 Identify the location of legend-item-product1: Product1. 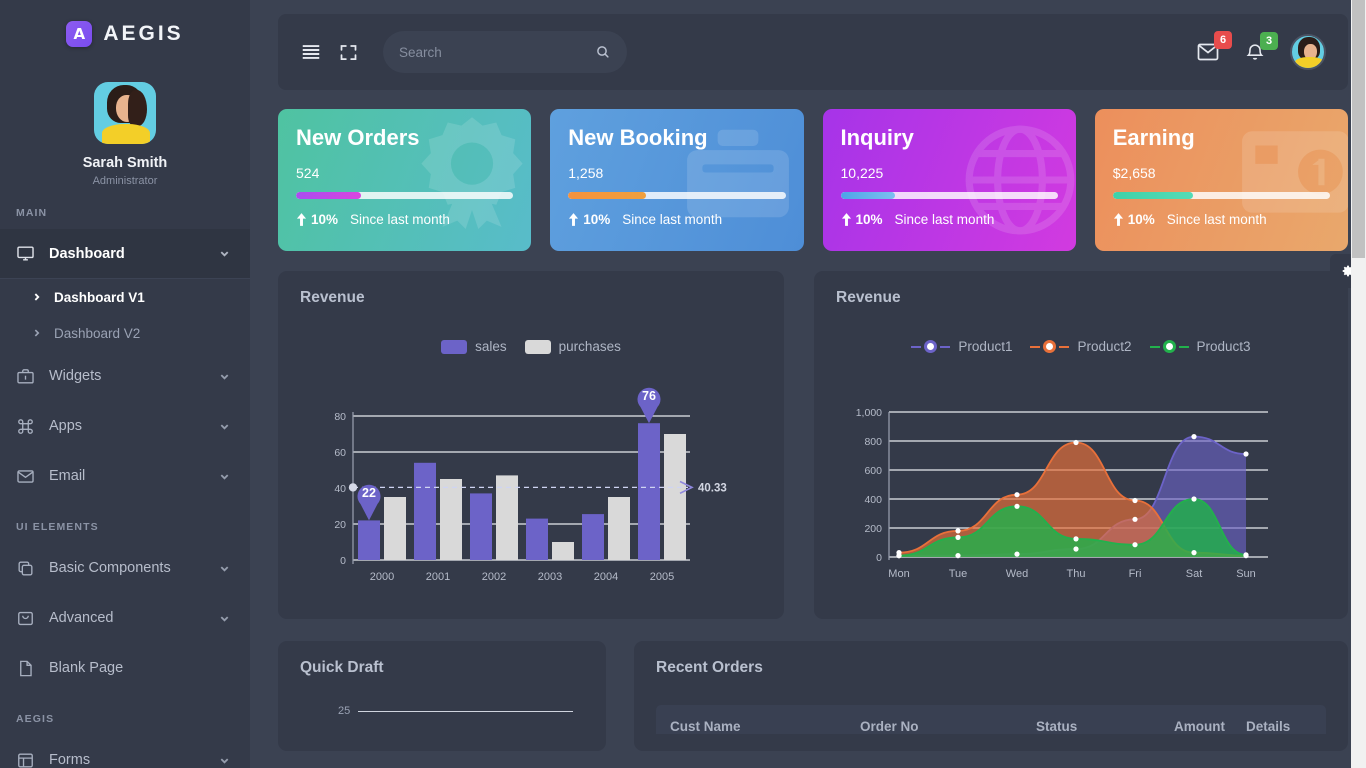
(961, 346).